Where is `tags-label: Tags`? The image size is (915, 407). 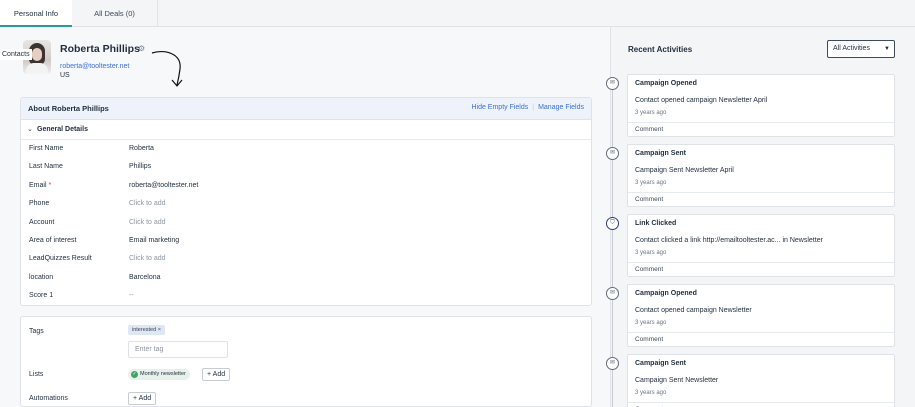 tags-label: Tags is located at coordinates (36, 331).